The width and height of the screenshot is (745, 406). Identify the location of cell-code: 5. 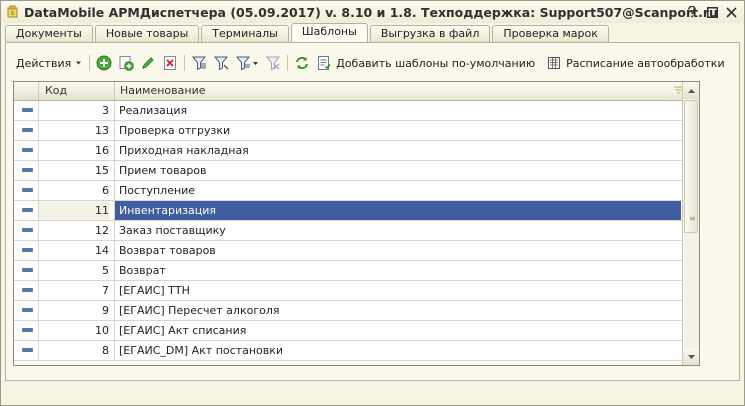
(73, 270).